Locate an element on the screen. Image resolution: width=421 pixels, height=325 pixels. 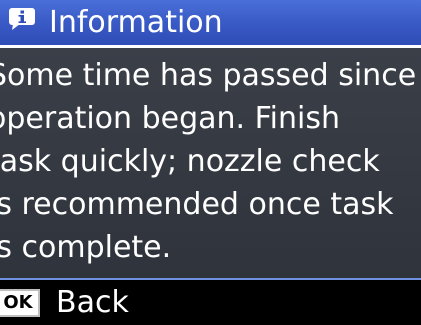
ok-button: OK is located at coordinates (20, 303).